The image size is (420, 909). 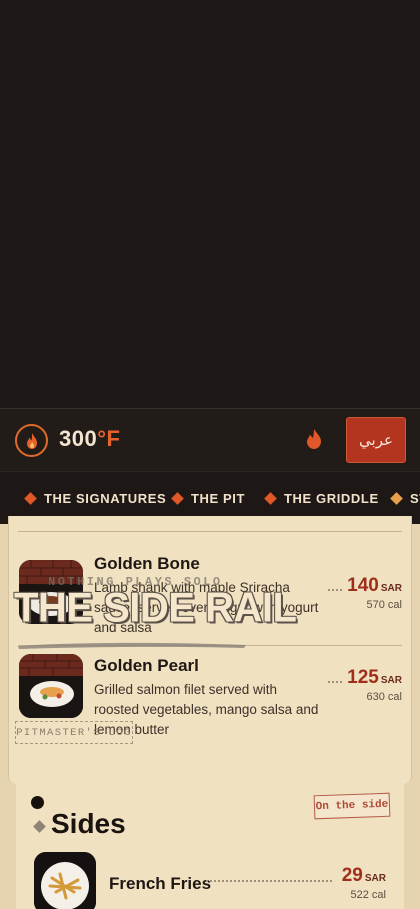 What do you see at coordinates (363, 585) in the screenshot?
I see `price-amount: 140` at bounding box center [363, 585].